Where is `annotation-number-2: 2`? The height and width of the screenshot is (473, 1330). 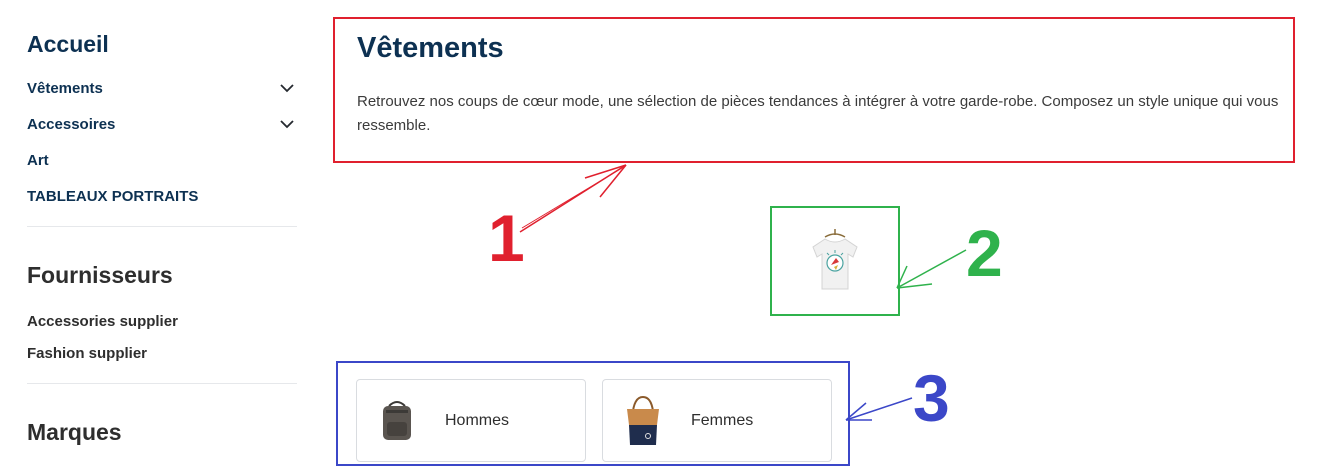
annotation-number-2: 2 is located at coordinates (984, 253).